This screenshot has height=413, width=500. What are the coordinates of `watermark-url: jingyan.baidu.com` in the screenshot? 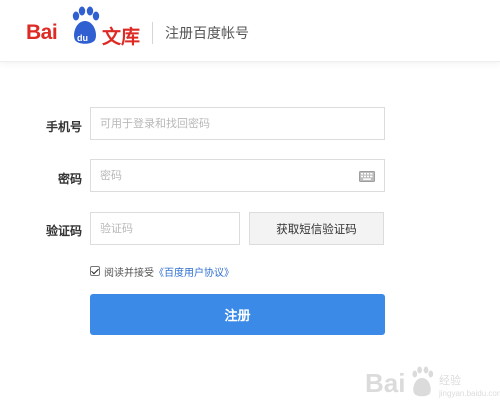 It's located at (469, 393).